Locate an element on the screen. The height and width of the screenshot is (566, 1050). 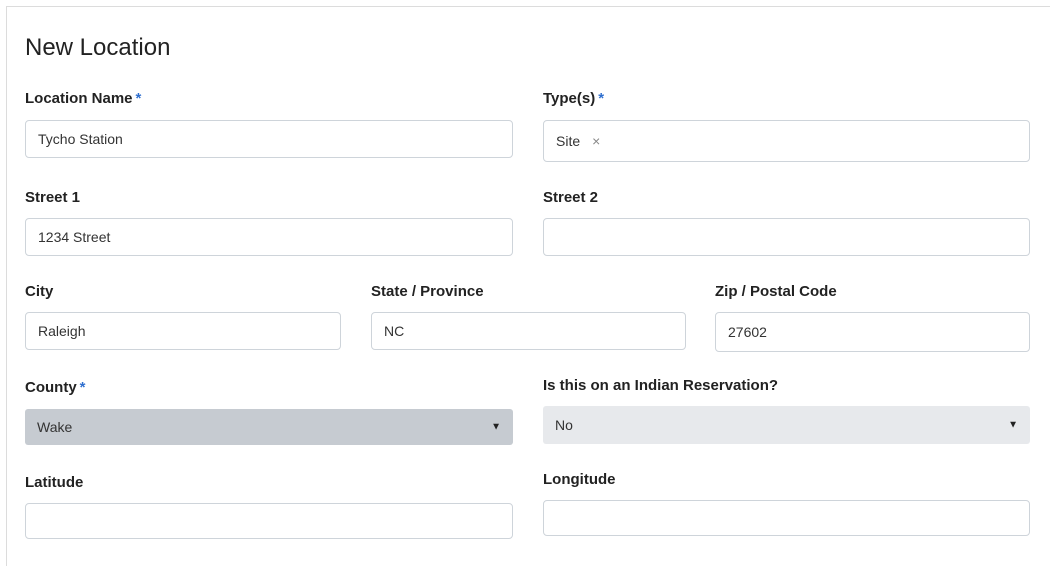
type-tag: Site × is located at coordinates (578, 141).